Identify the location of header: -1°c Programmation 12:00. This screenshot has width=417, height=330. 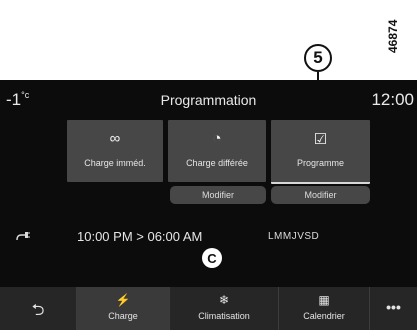
(208, 100).